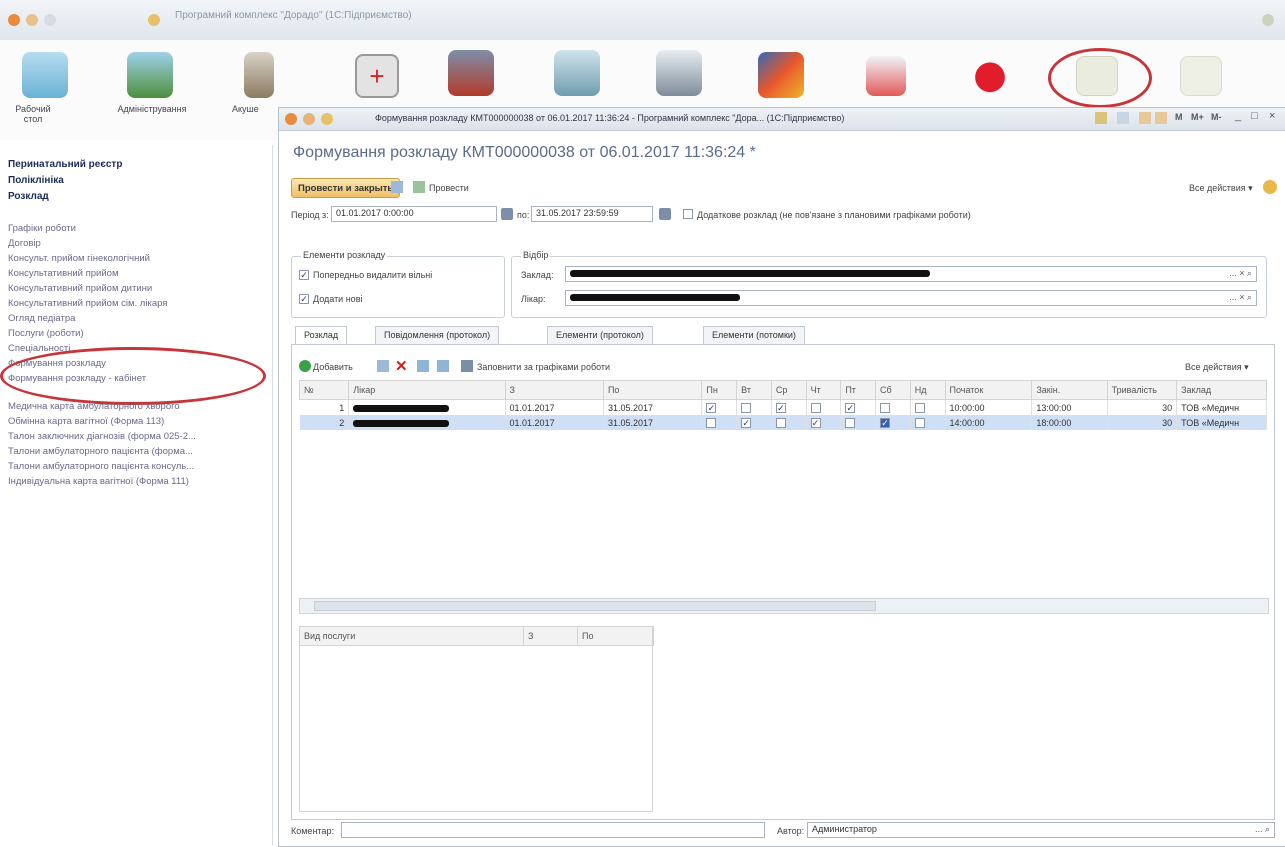 The width and height of the screenshot is (1285, 847). Describe the element at coordinates (688, 214) in the screenshot. I see `additional-schedule-checkbox` at that location.